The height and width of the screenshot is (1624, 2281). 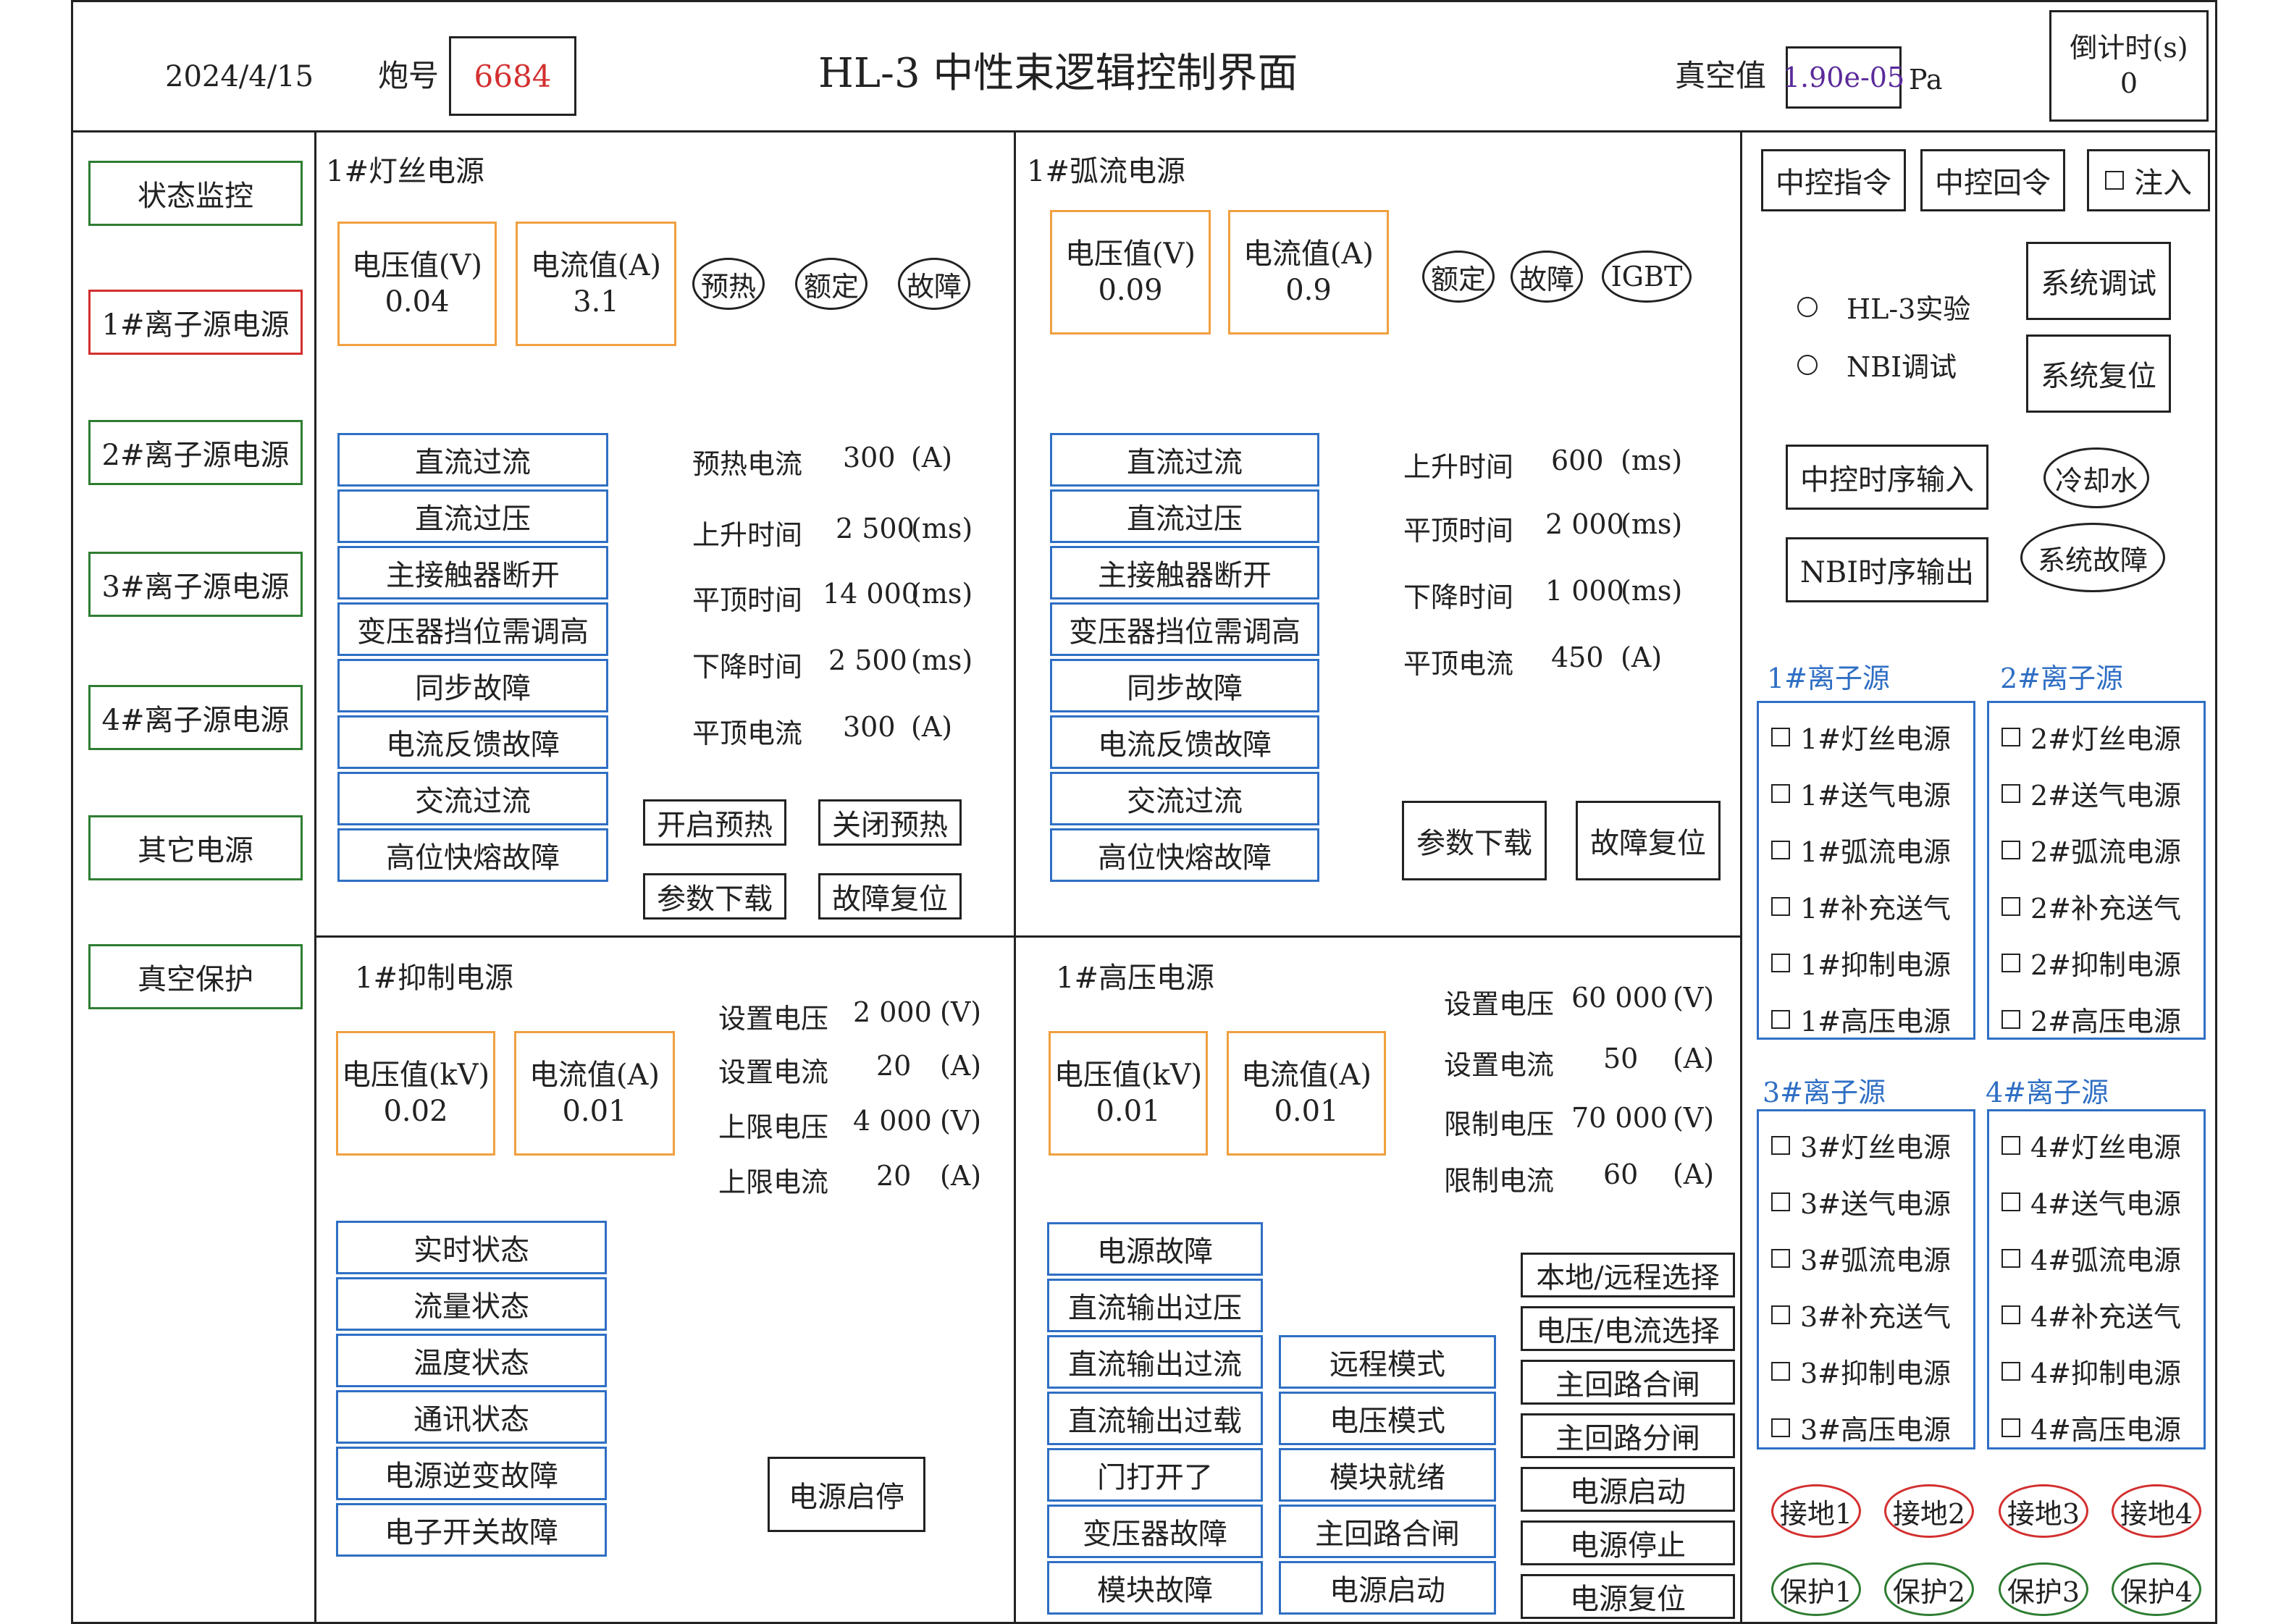 I want to click on filament-fault-reset-button: 故障复位, so click(x=890, y=896).